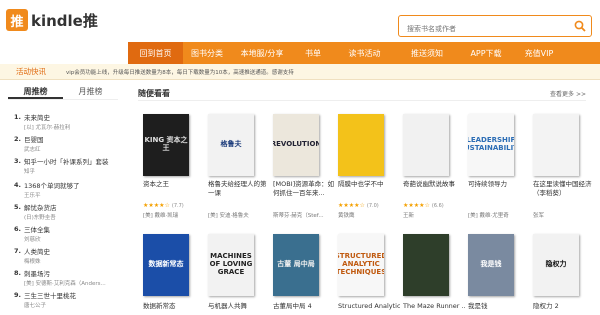 Image resolution: width=600 pixels, height=315 pixels. What do you see at coordinates (32, 150) in the screenshot?
I see `rank-author: 武志红` at bounding box center [32, 150].